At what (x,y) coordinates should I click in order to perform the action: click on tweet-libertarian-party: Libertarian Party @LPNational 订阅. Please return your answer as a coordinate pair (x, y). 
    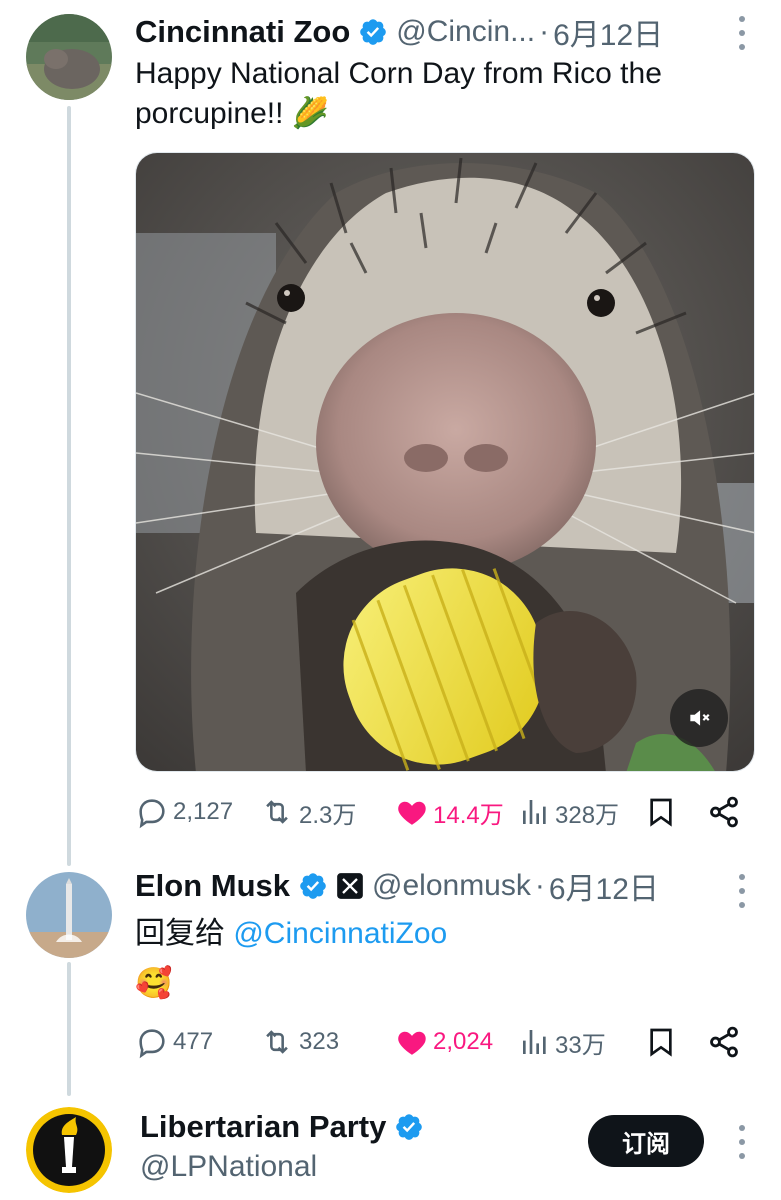
    Looking at the image, I should click on (390, 1147).